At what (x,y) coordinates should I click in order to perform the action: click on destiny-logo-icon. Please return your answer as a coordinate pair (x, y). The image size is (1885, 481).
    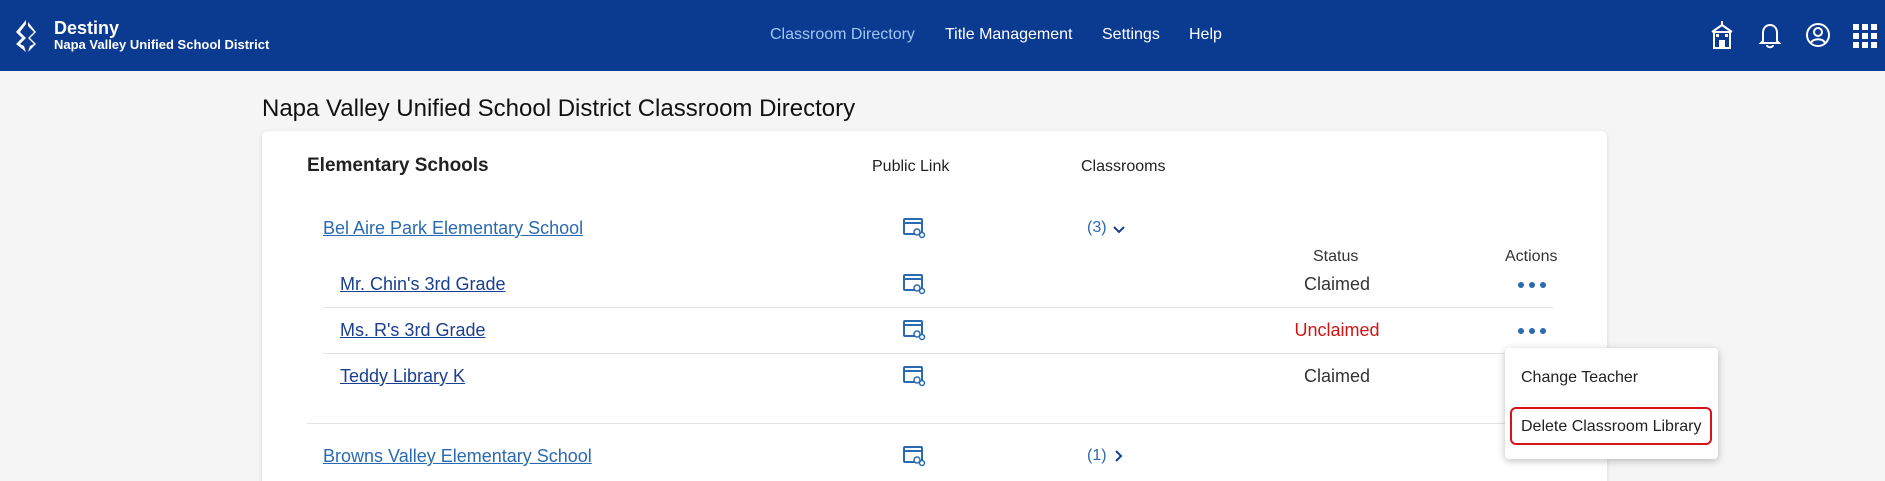
    Looking at the image, I should click on (26, 36).